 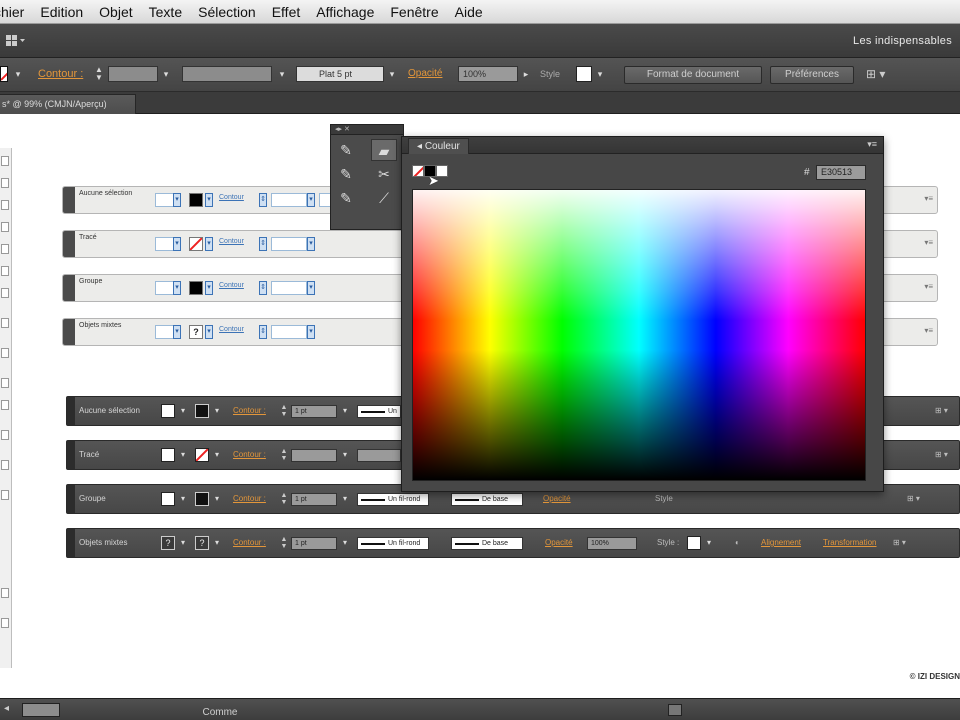 I want to click on eraser-tool-icon: ▰, so click(x=384, y=150).